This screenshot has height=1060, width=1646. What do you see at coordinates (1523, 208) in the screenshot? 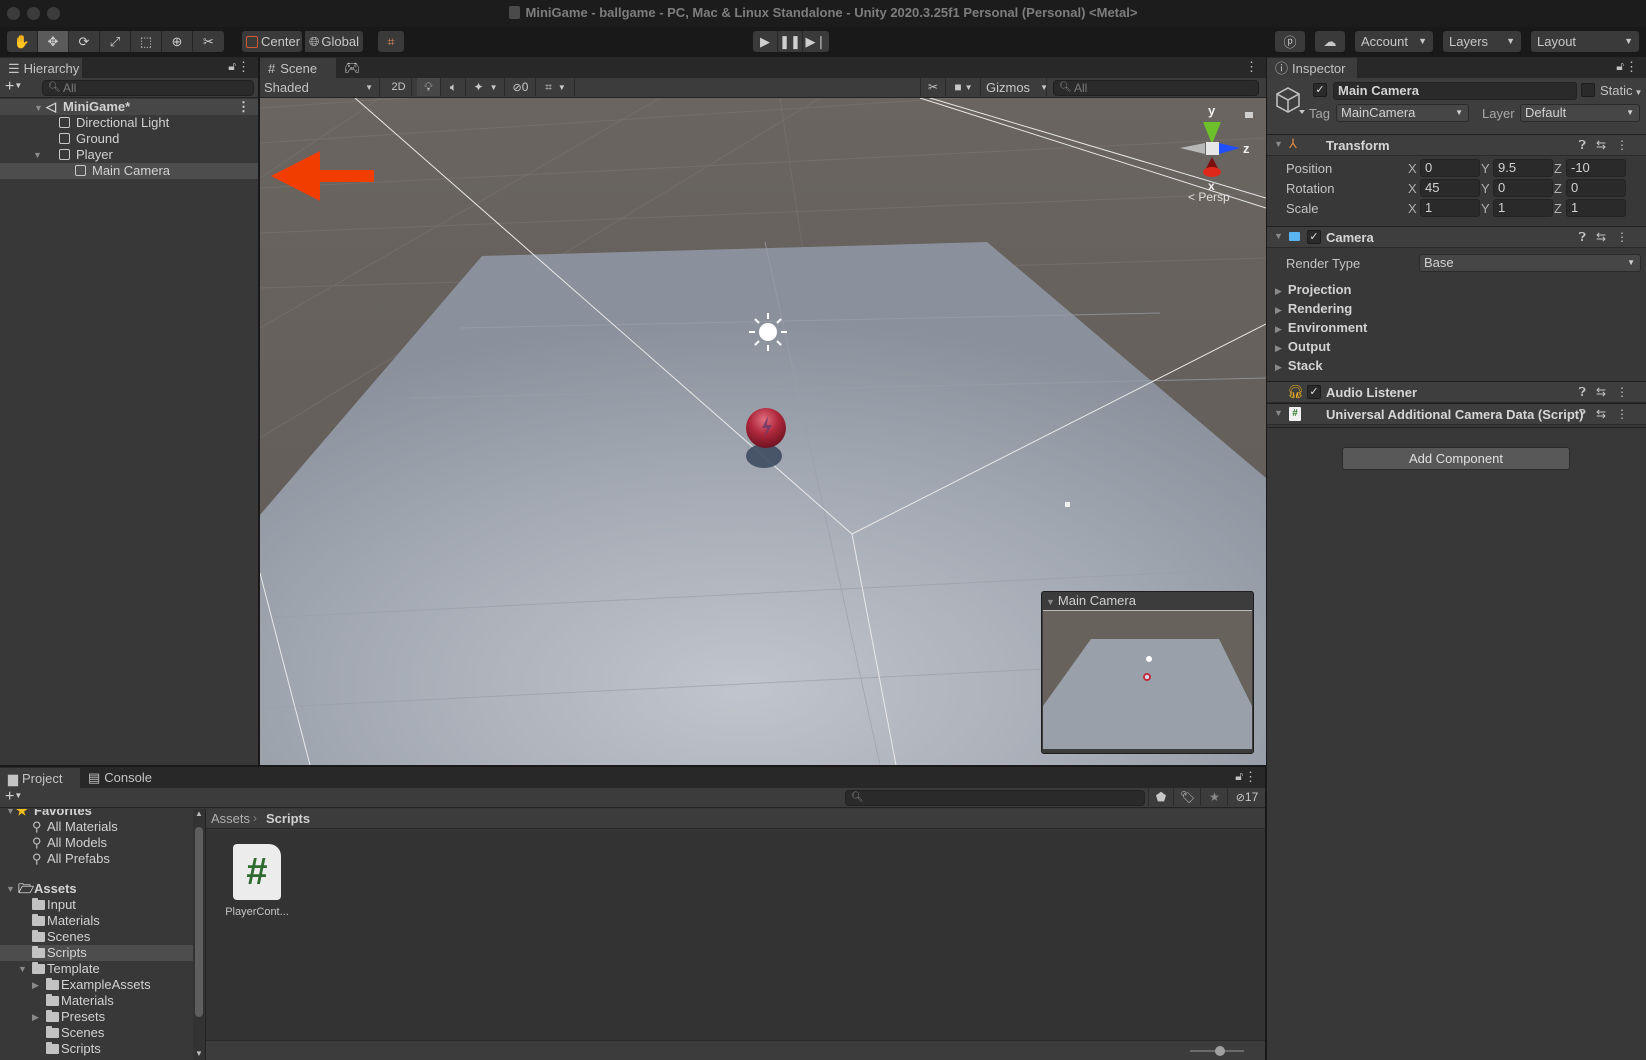
I see `scale-y-input: 1` at bounding box center [1523, 208].